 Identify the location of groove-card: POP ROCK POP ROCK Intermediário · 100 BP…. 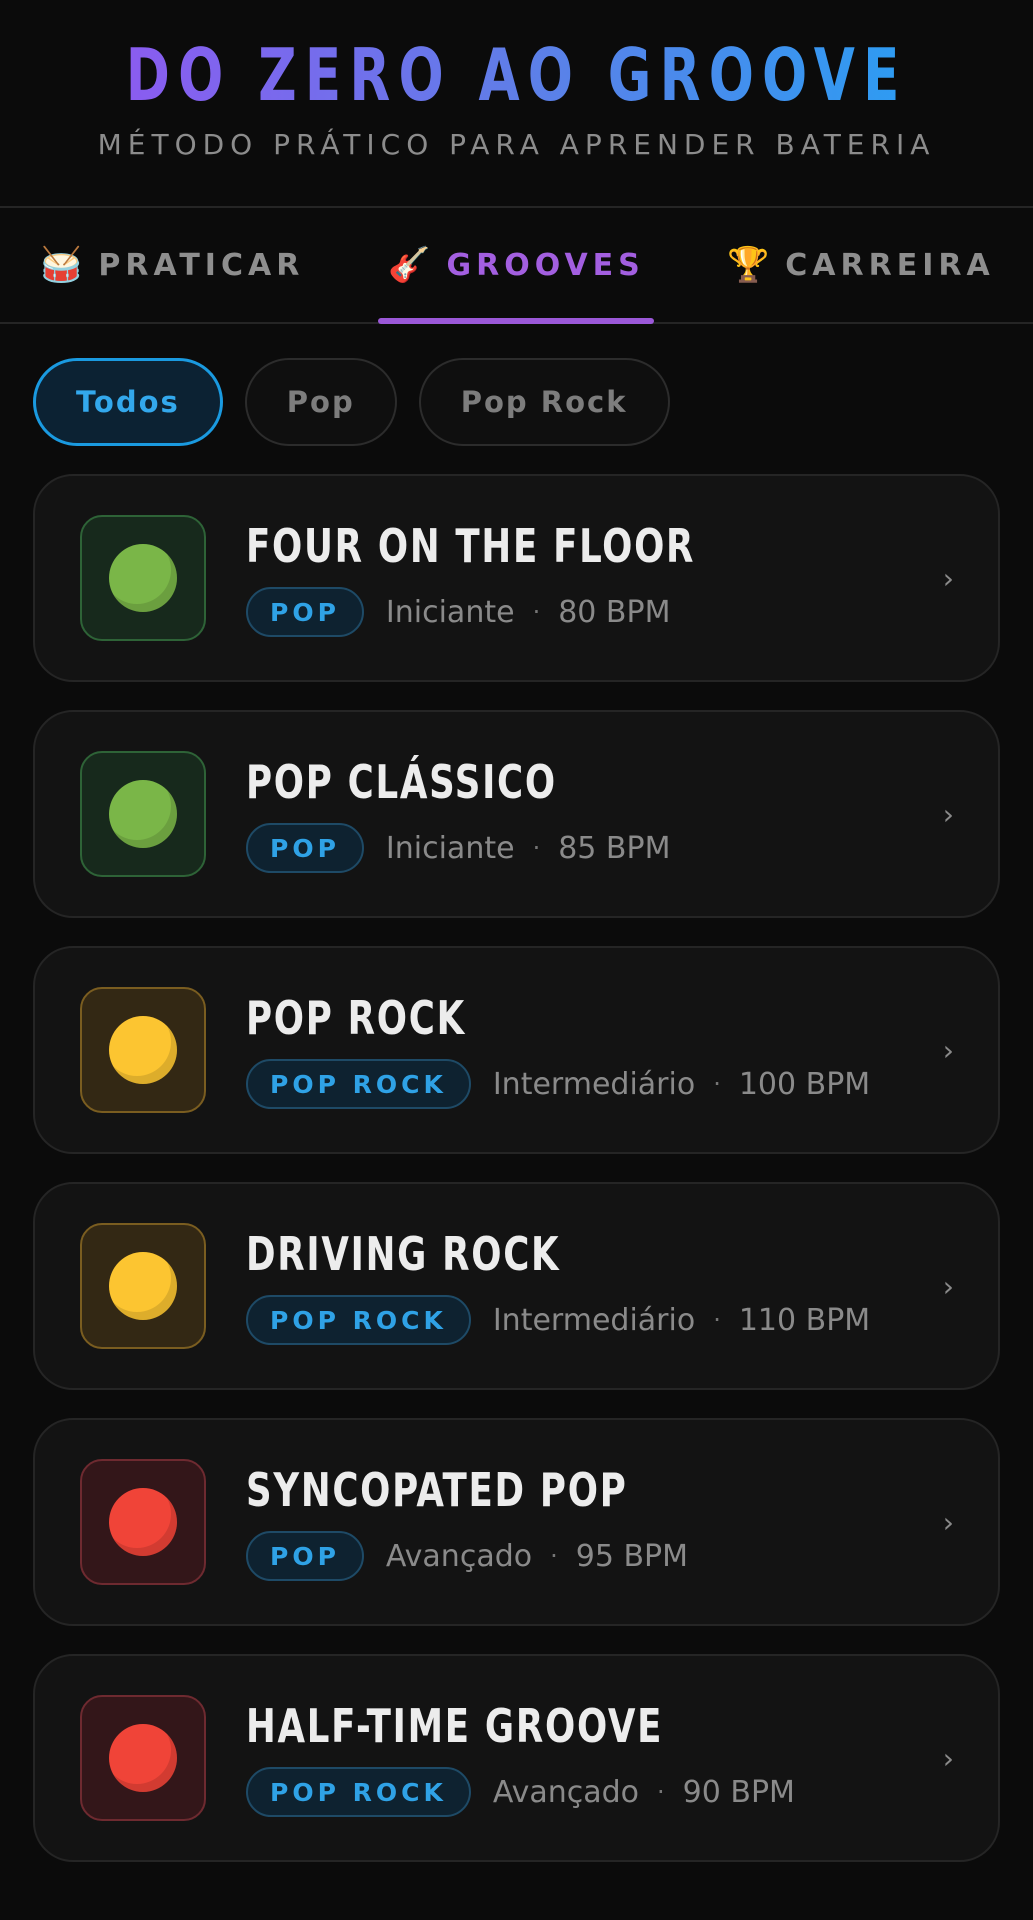
(516, 1050).